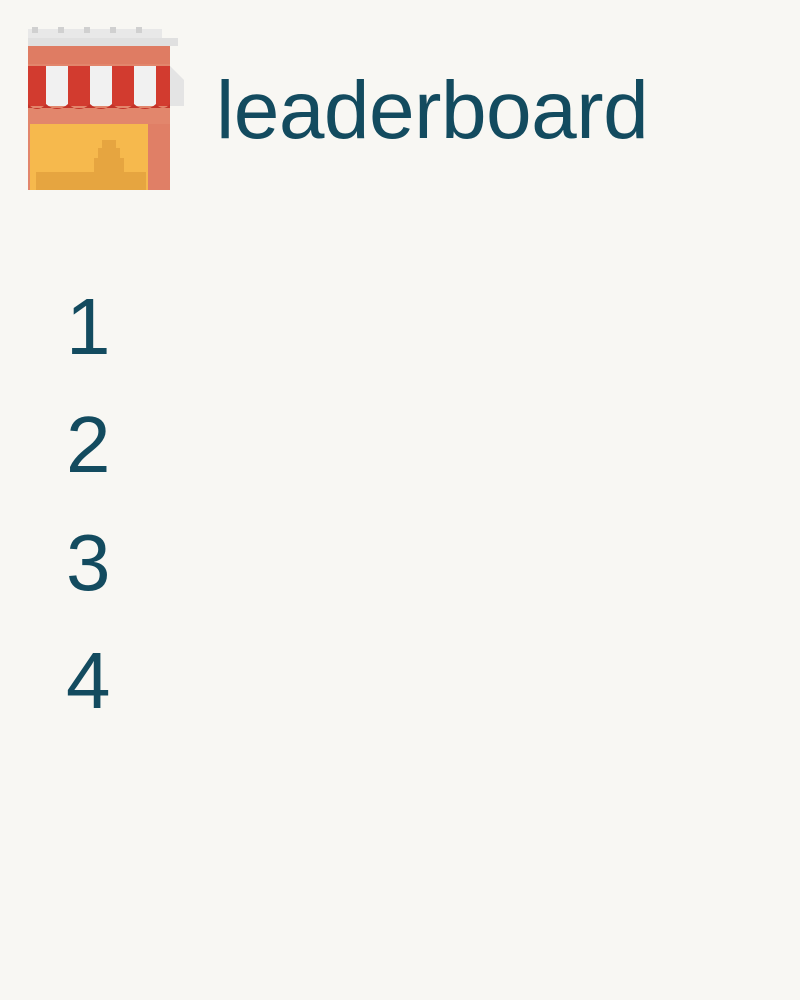 The width and height of the screenshot is (800, 1000). What do you see at coordinates (108, 108) in the screenshot?
I see `storefront-icon` at bounding box center [108, 108].